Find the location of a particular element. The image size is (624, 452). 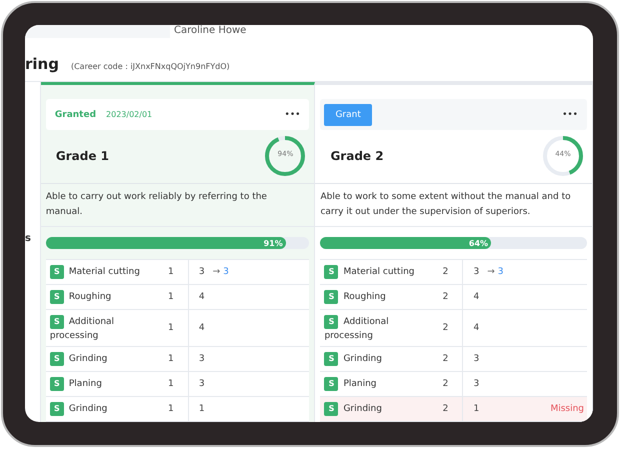

grant-date: 2023/02/01 is located at coordinates (130, 114).